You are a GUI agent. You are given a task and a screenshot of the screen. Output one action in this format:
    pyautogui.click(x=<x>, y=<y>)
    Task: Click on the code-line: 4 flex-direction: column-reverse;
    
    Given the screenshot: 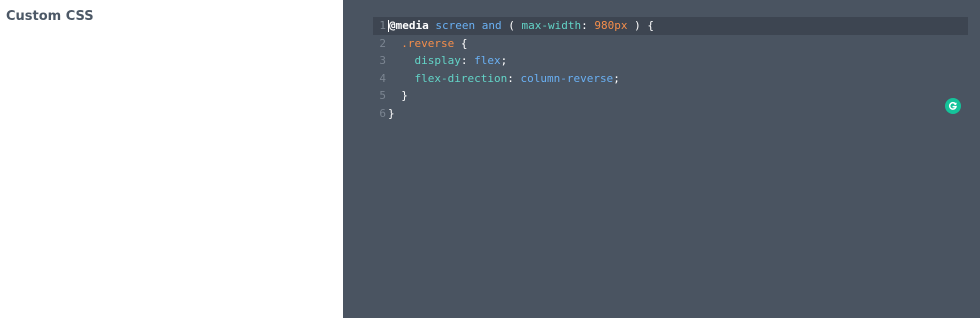 What is the action you would take?
    pyautogui.click(x=670, y=79)
    